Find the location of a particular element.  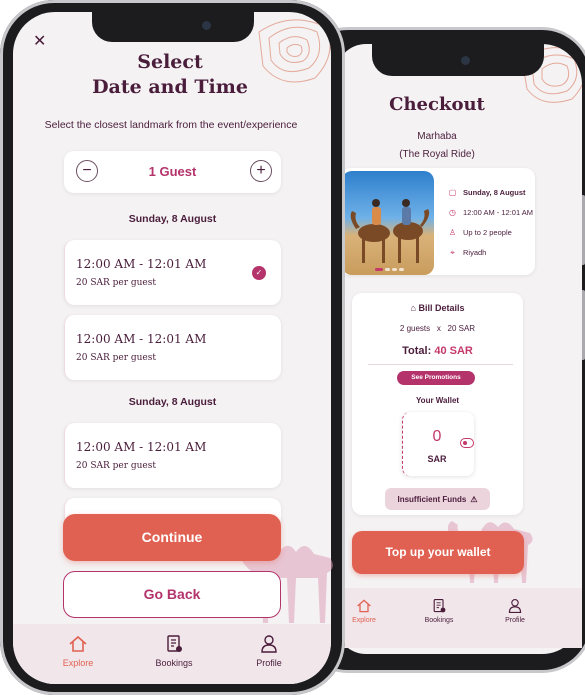

experience-name: Marhaba is located at coordinates (437, 136).